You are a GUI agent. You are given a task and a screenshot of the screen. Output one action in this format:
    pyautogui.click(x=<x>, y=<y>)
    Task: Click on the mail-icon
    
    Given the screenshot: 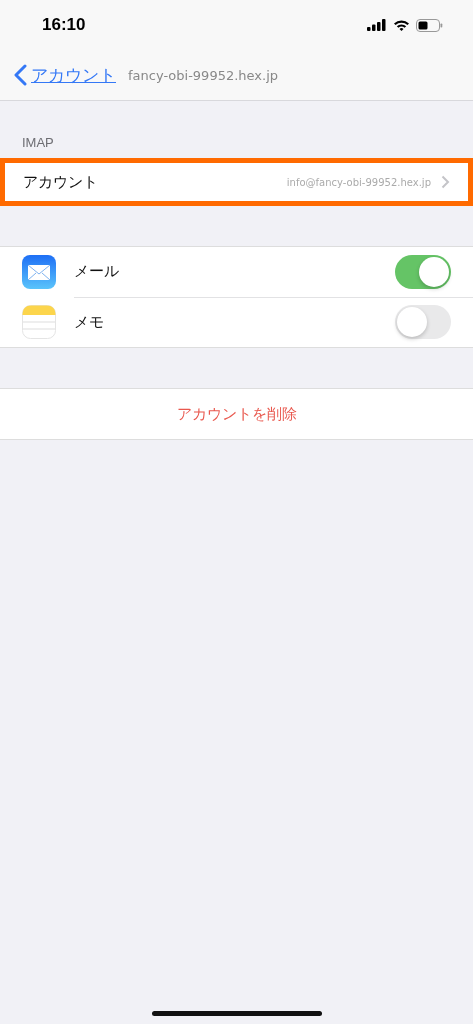 What is the action you would take?
    pyautogui.click(x=39, y=272)
    